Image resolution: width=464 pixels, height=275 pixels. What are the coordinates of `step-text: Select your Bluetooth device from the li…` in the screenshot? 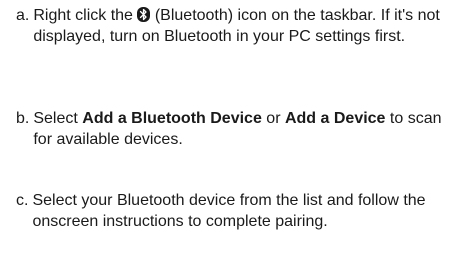 It's located at (229, 211).